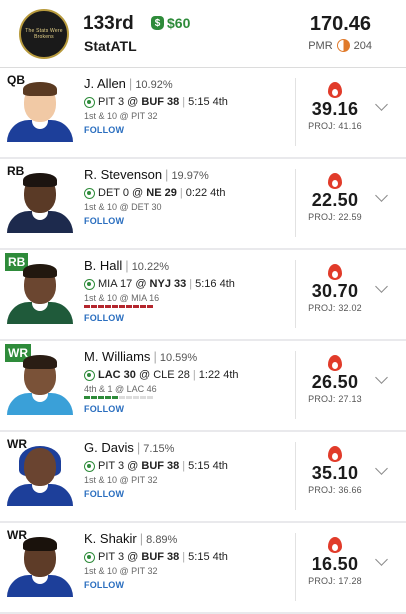  Describe the element at coordinates (295, 294) in the screenshot. I see `divider` at that location.